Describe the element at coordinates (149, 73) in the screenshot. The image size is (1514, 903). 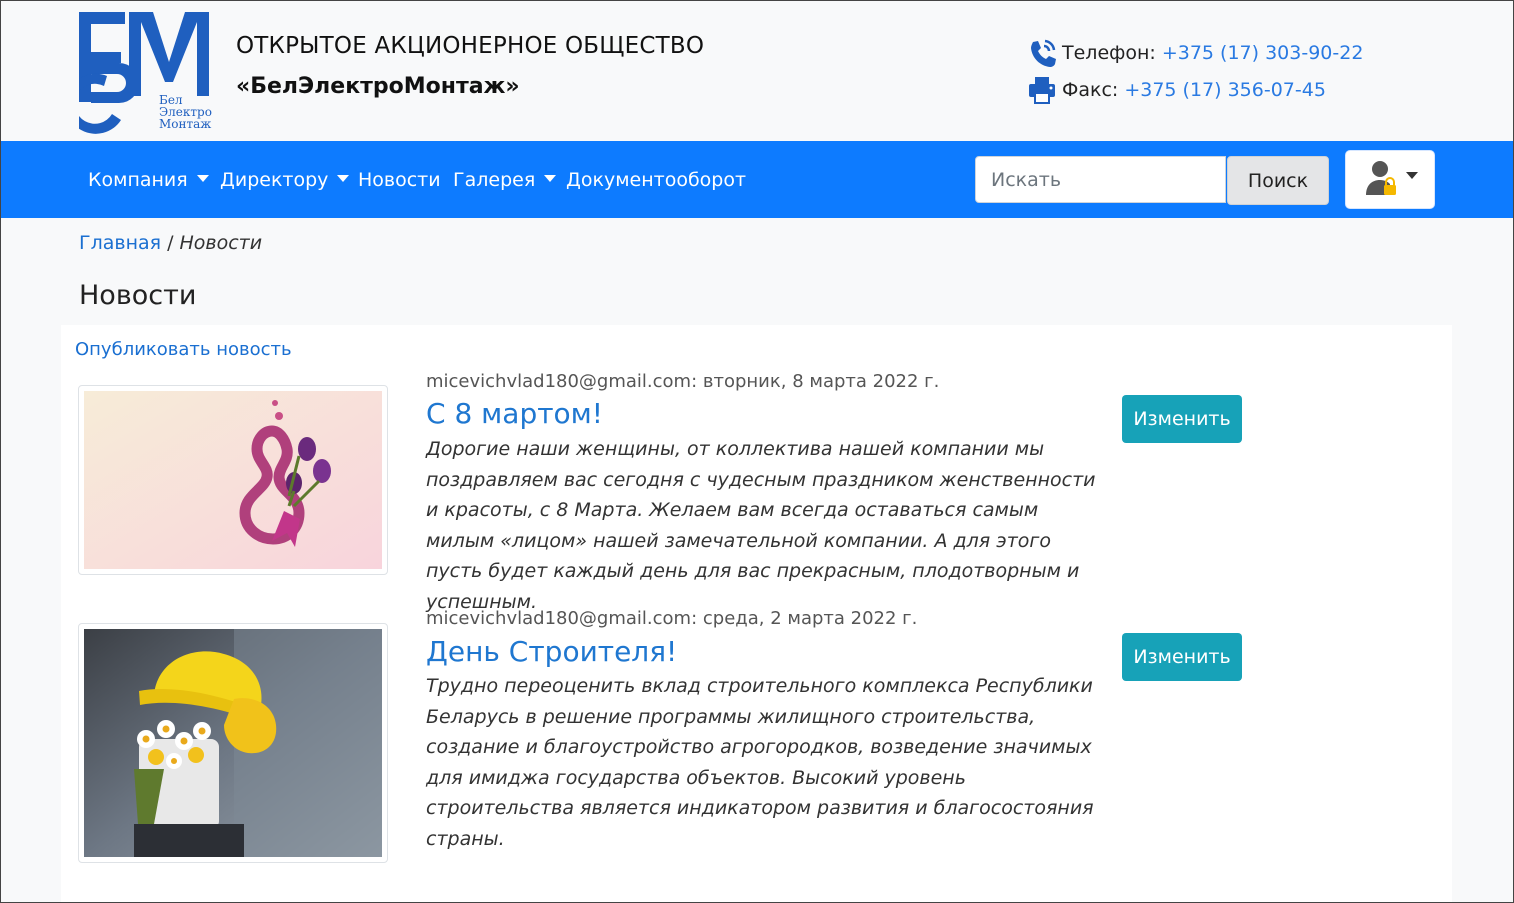
I see `company-logo: Бел Электро Монтаж` at that location.